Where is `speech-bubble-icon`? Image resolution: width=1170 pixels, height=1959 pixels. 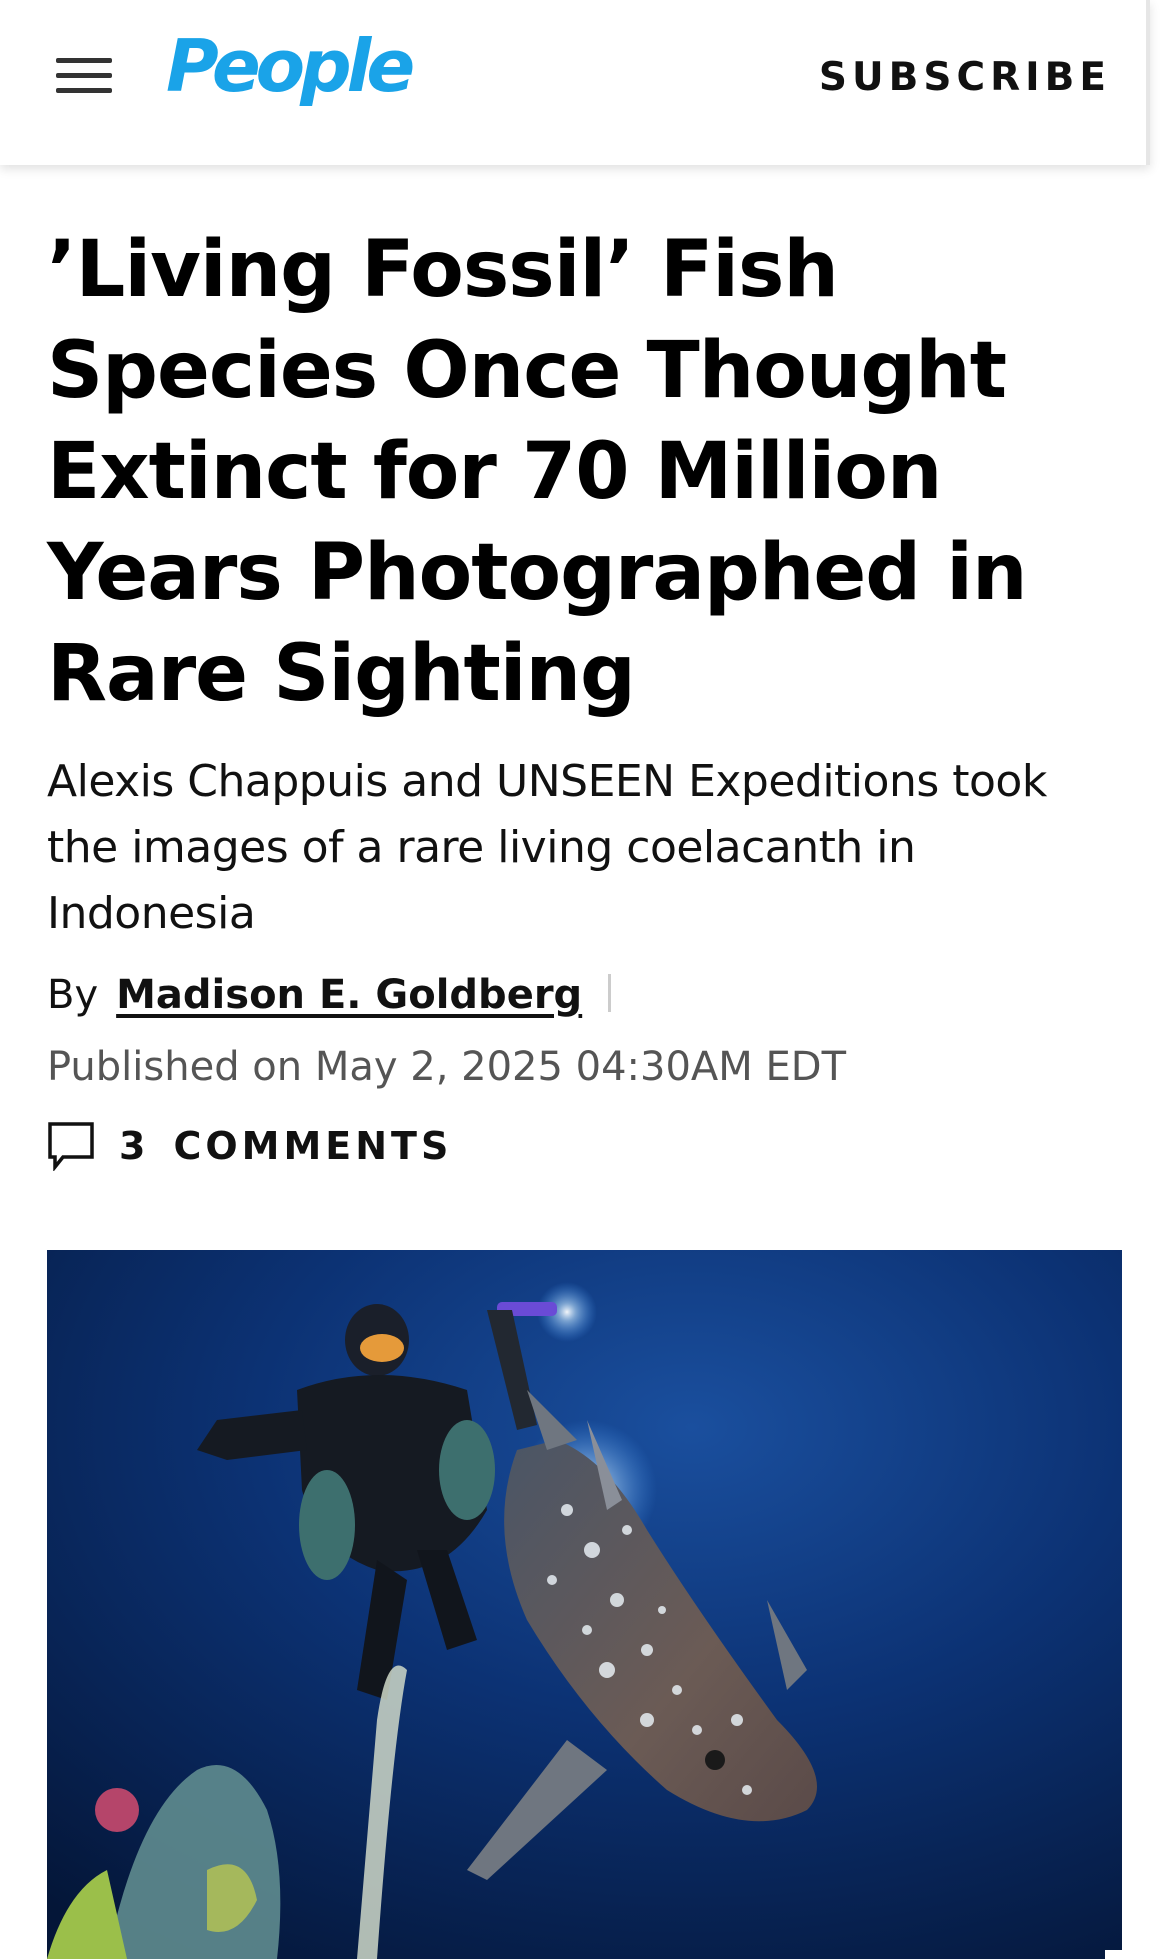 speech-bubble-icon is located at coordinates (71, 1146).